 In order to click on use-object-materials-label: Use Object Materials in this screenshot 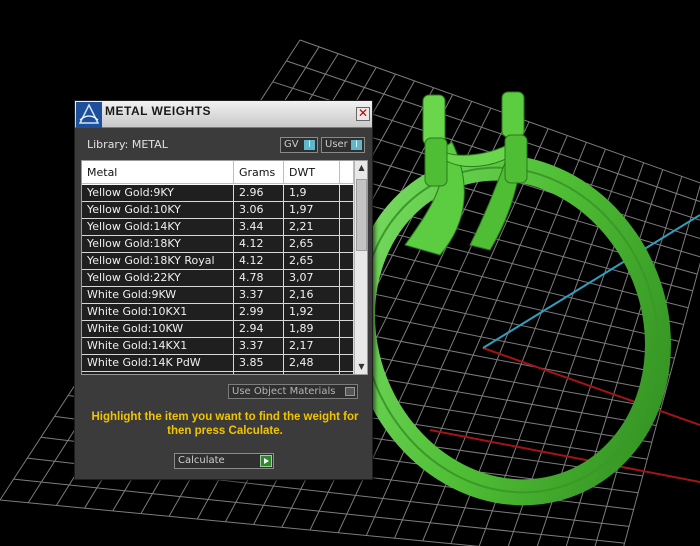, I will do `click(284, 391)`.